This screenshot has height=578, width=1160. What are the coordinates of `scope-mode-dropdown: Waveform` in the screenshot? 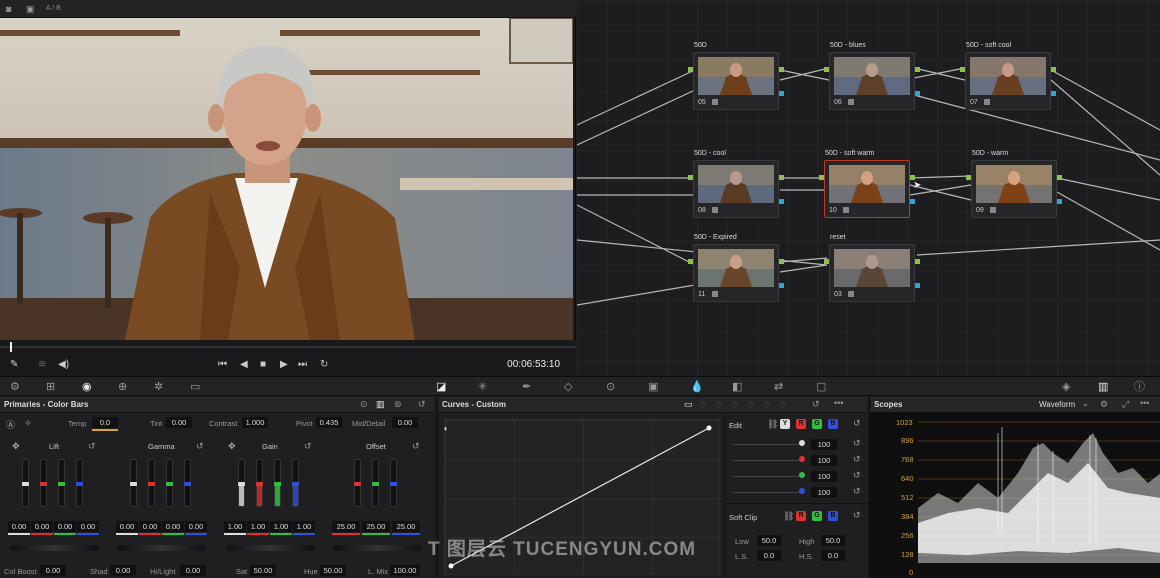 It's located at (1057, 405).